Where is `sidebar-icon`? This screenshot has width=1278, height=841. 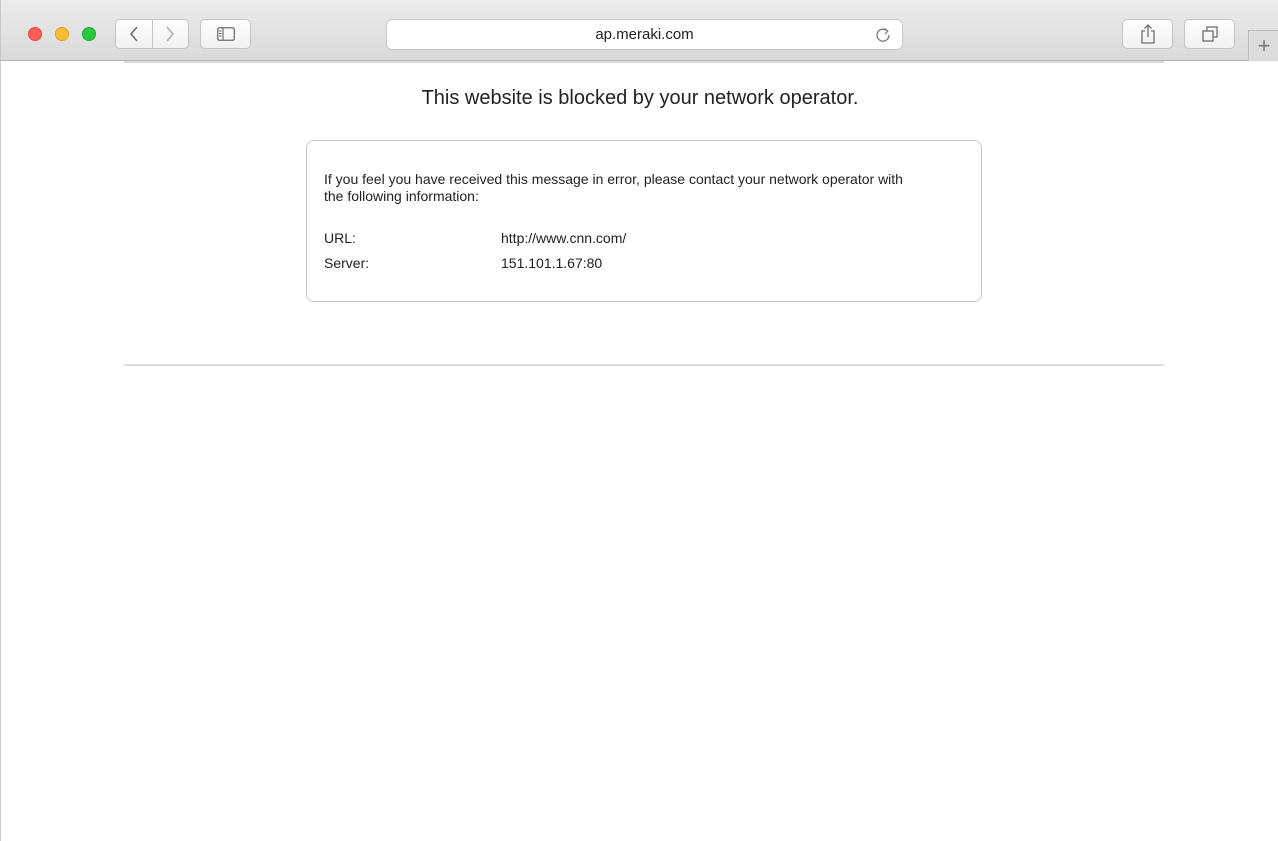 sidebar-icon is located at coordinates (225, 34).